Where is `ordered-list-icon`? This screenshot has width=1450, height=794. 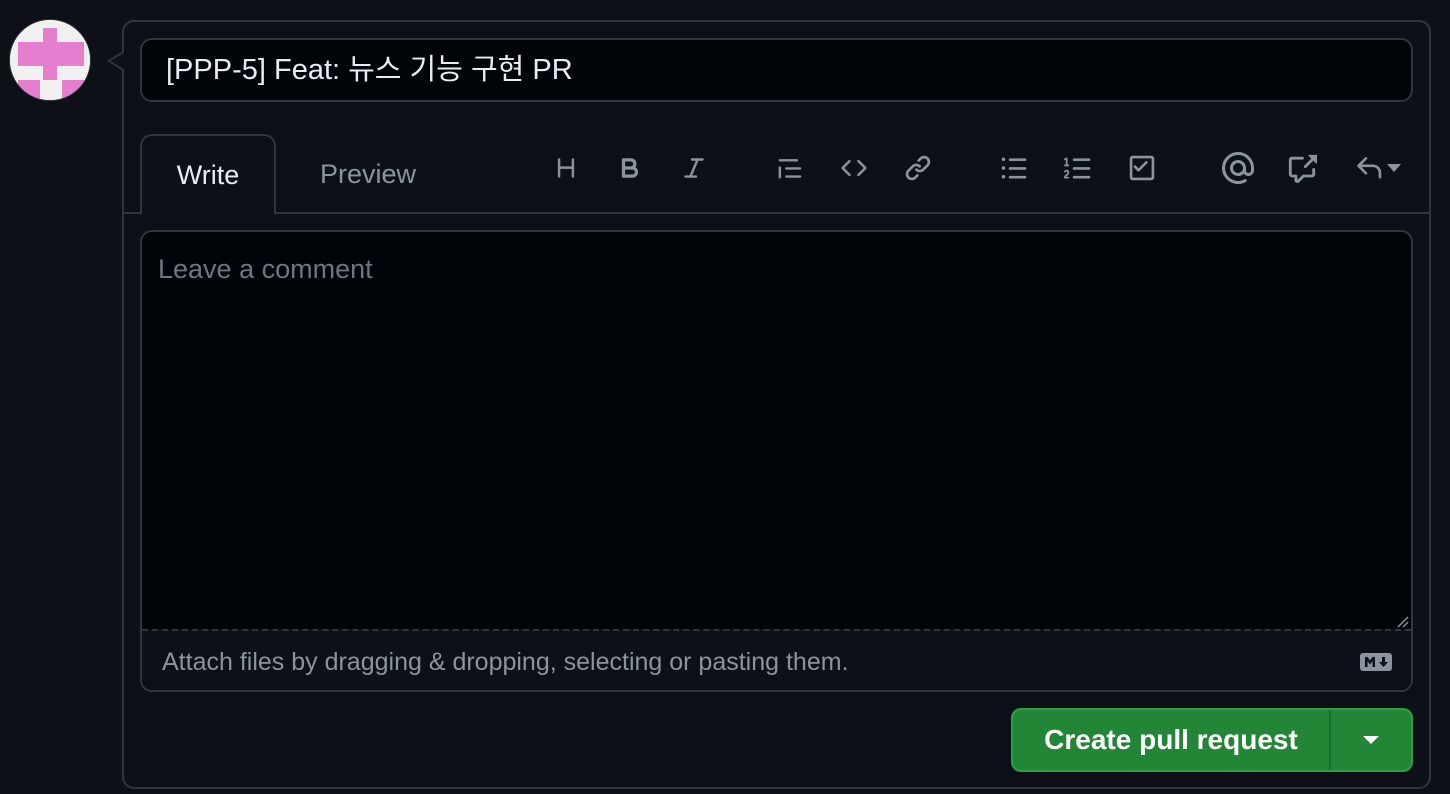 ordered-list-icon is located at coordinates (1077, 168).